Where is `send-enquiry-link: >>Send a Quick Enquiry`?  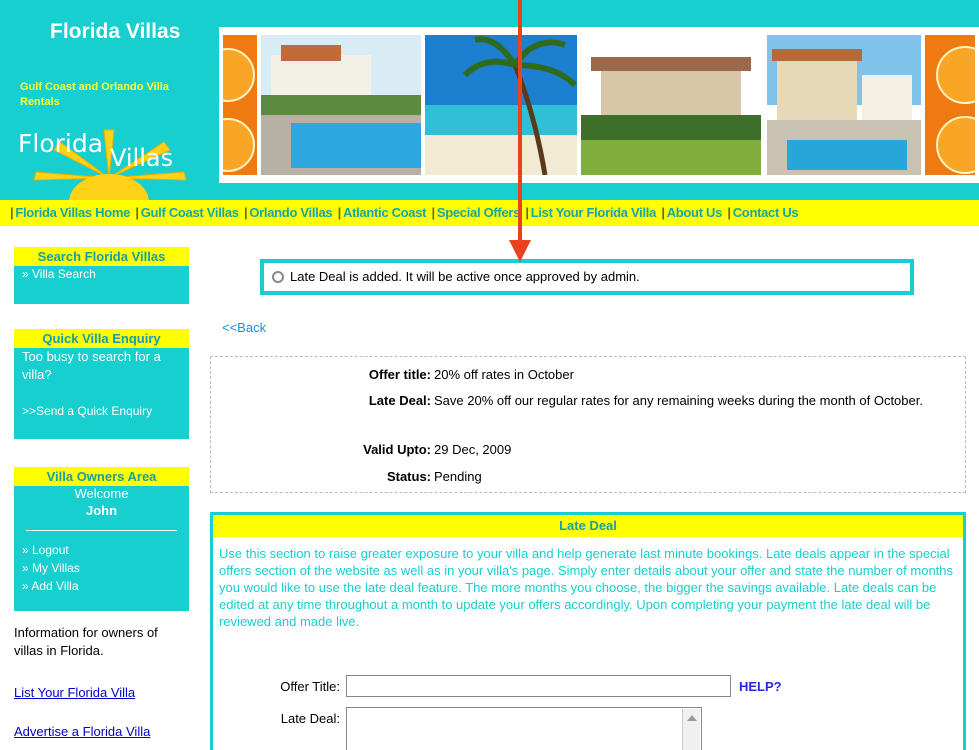
send-enquiry-link: >>Send a Quick Enquiry is located at coordinates (101, 411).